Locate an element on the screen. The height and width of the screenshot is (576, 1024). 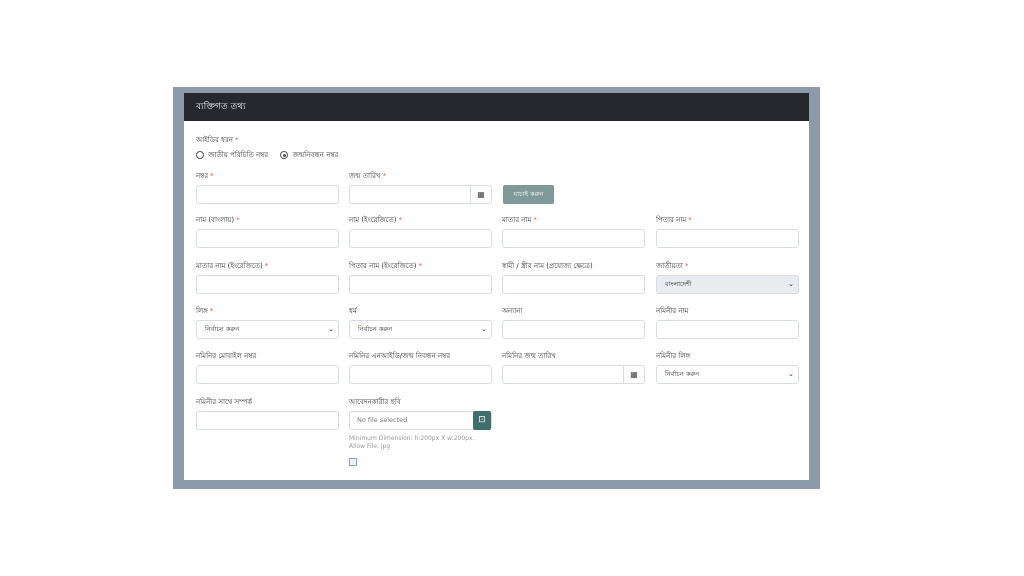
name-en-input is located at coordinates (420, 238).